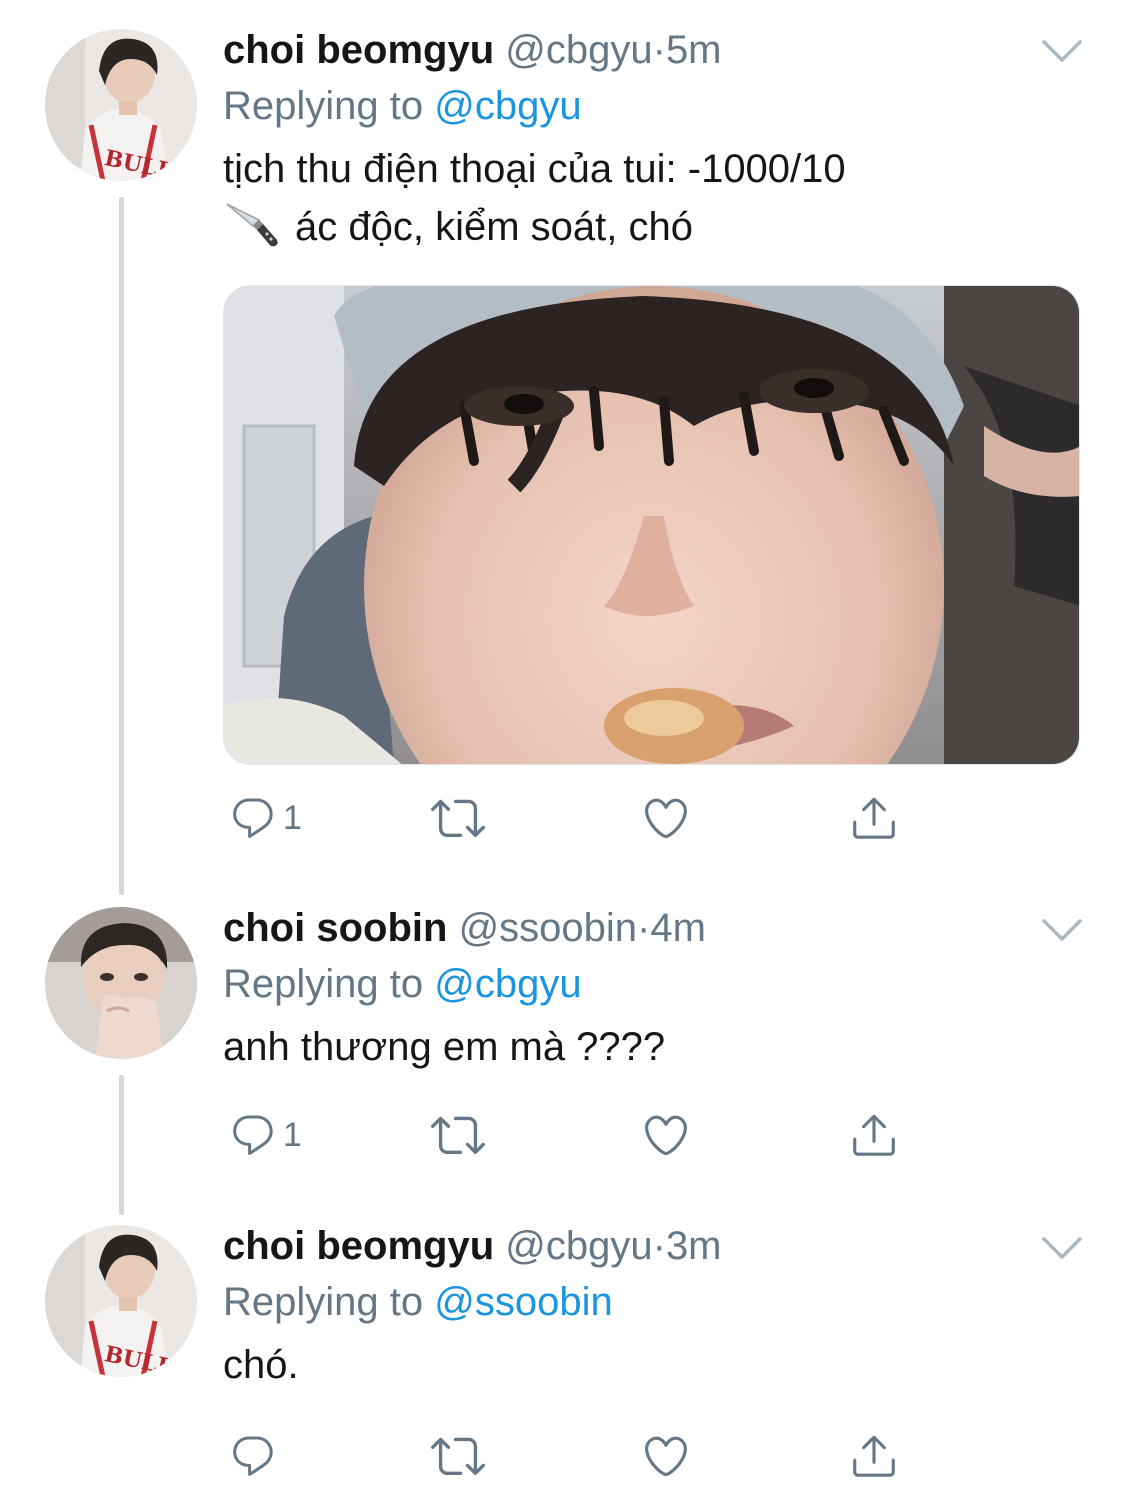 Image resolution: width=1125 pixels, height=1493 pixels. I want to click on timestamp: 3m, so click(694, 1246).